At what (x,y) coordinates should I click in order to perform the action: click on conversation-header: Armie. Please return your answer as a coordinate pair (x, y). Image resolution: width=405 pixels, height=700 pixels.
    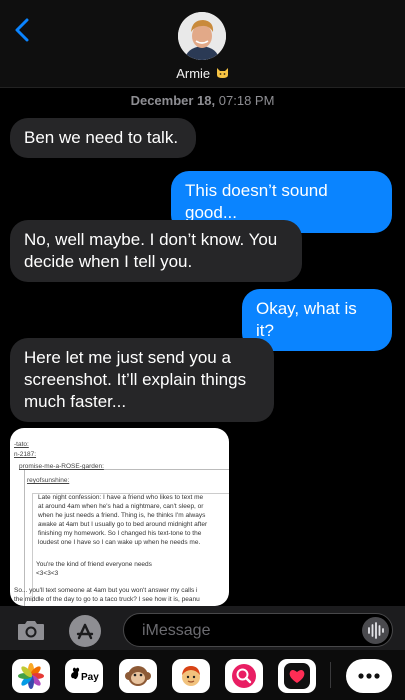
    Looking at the image, I should click on (202, 44).